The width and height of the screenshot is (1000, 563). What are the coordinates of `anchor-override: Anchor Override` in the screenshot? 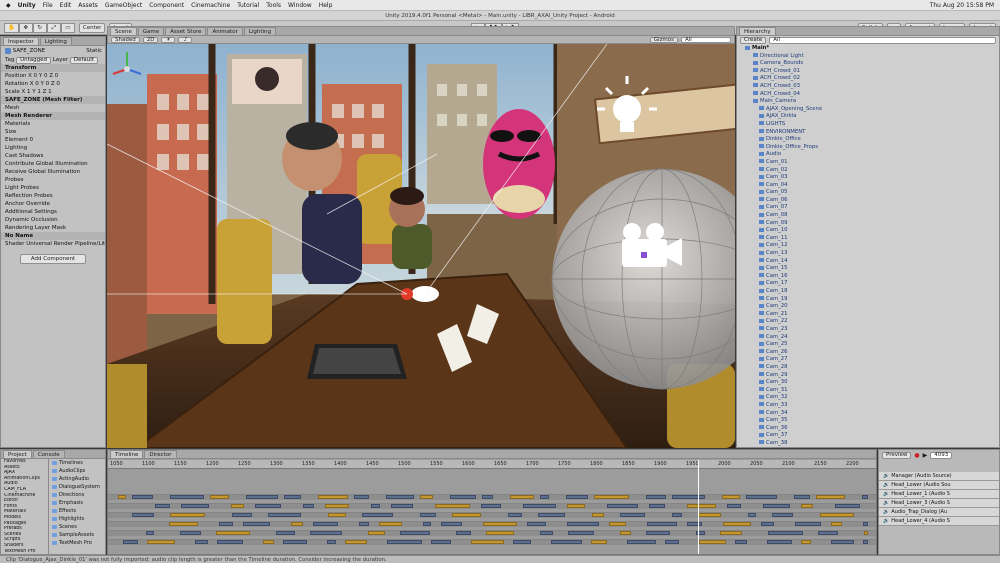 It's located at (53, 204).